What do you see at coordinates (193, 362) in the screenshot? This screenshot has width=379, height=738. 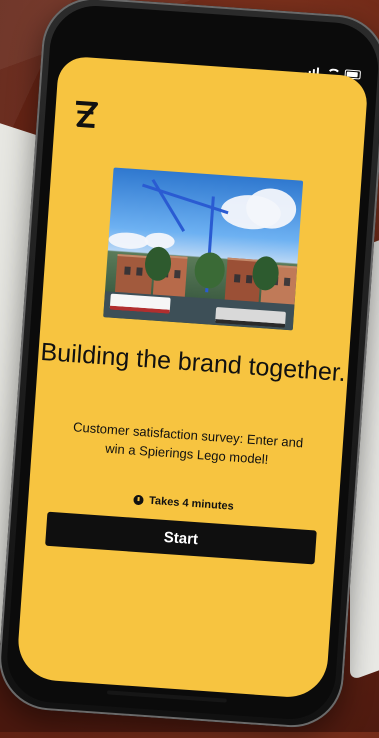 I see `page-title: Building the brand together.` at bounding box center [193, 362].